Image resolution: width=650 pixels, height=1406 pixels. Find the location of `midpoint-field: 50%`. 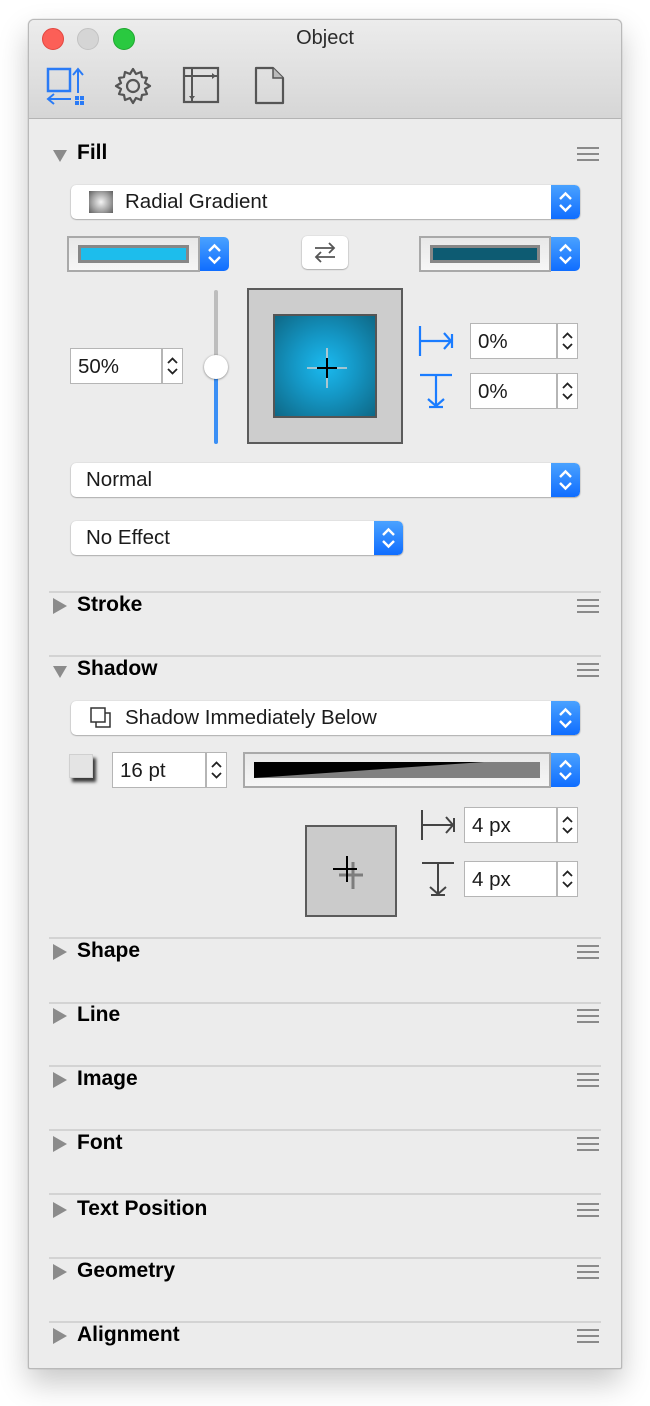

midpoint-field: 50% is located at coordinates (116, 366).